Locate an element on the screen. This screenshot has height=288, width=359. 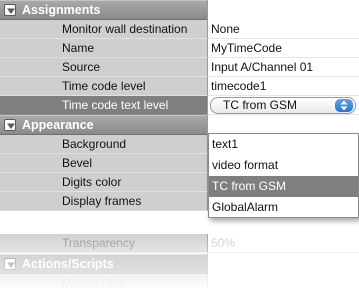
select-current-value: TC from GSM is located at coordinates (260, 105).